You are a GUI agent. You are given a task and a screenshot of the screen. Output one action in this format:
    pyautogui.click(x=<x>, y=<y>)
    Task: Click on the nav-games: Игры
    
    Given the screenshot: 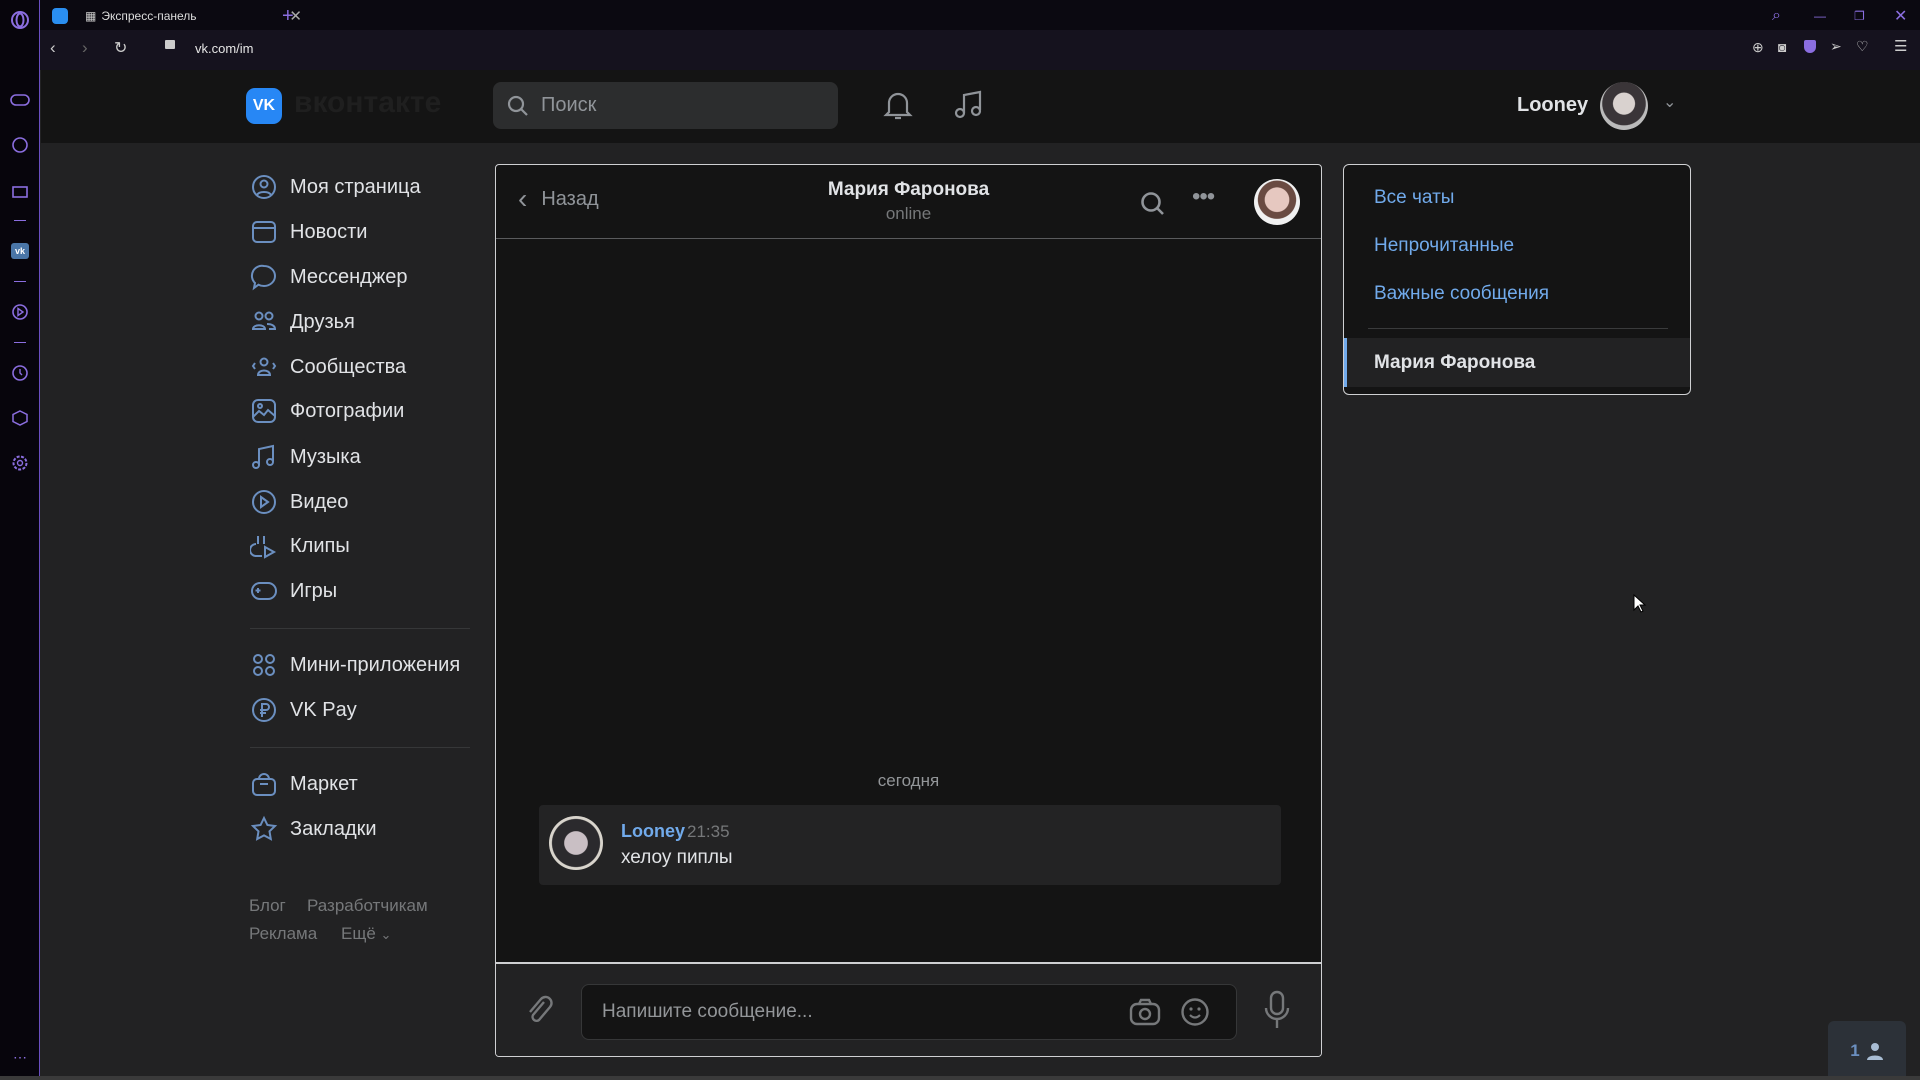 What is the action you would take?
    pyautogui.click(x=293, y=591)
    